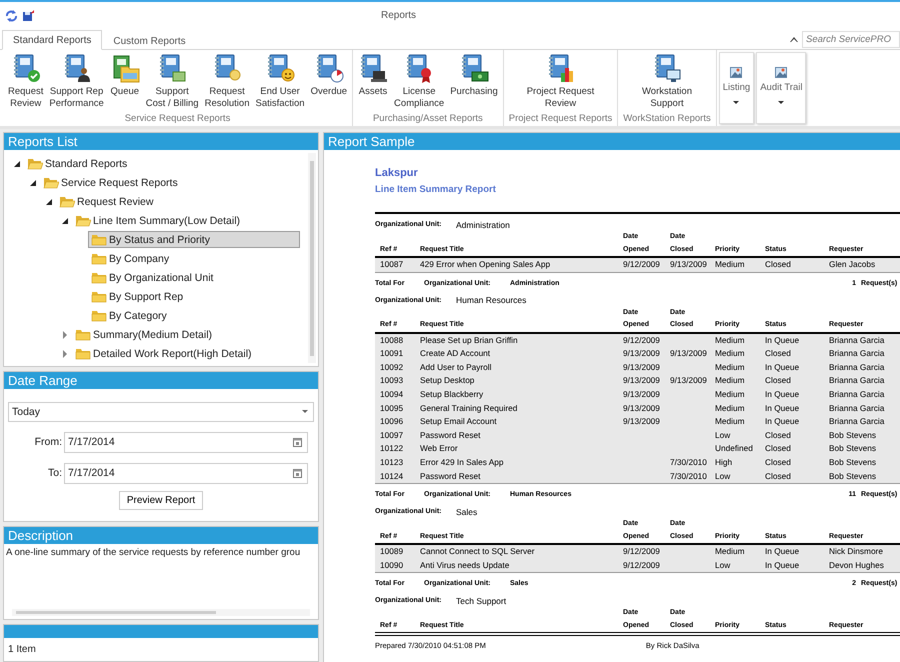  I want to click on tree-item: Summary(Medium Detail), so click(144, 334).